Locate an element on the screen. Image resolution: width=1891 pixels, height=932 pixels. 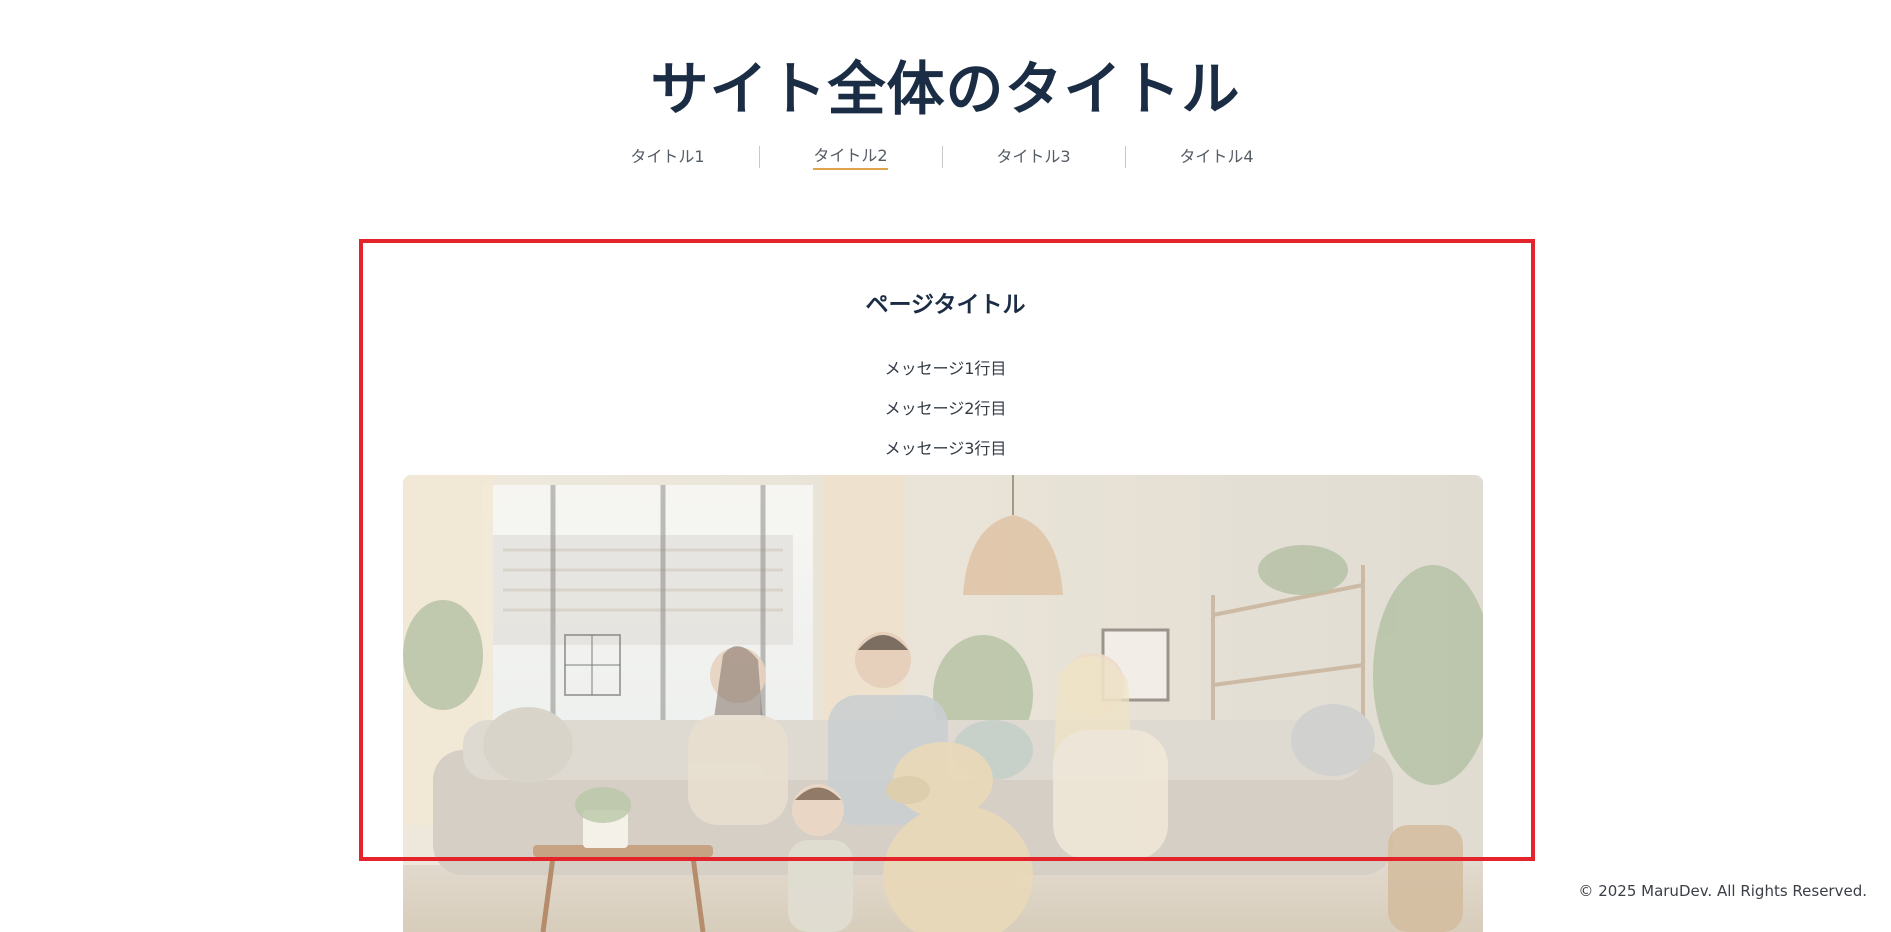
site-title: サイト全体のタイトル is located at coordinates (945, 89).